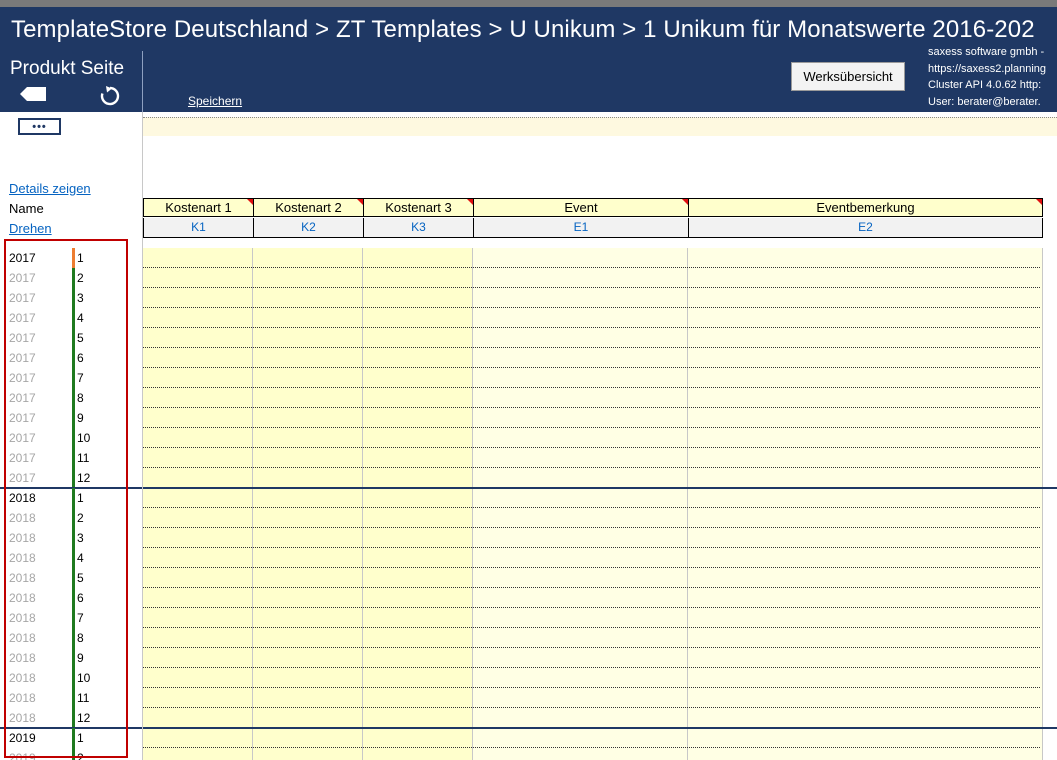 The height and width of the screenshot is (760, 1057). Describe the element at coordinates (80, 378) in the screenshot. I see `row-month: 7` at that location.